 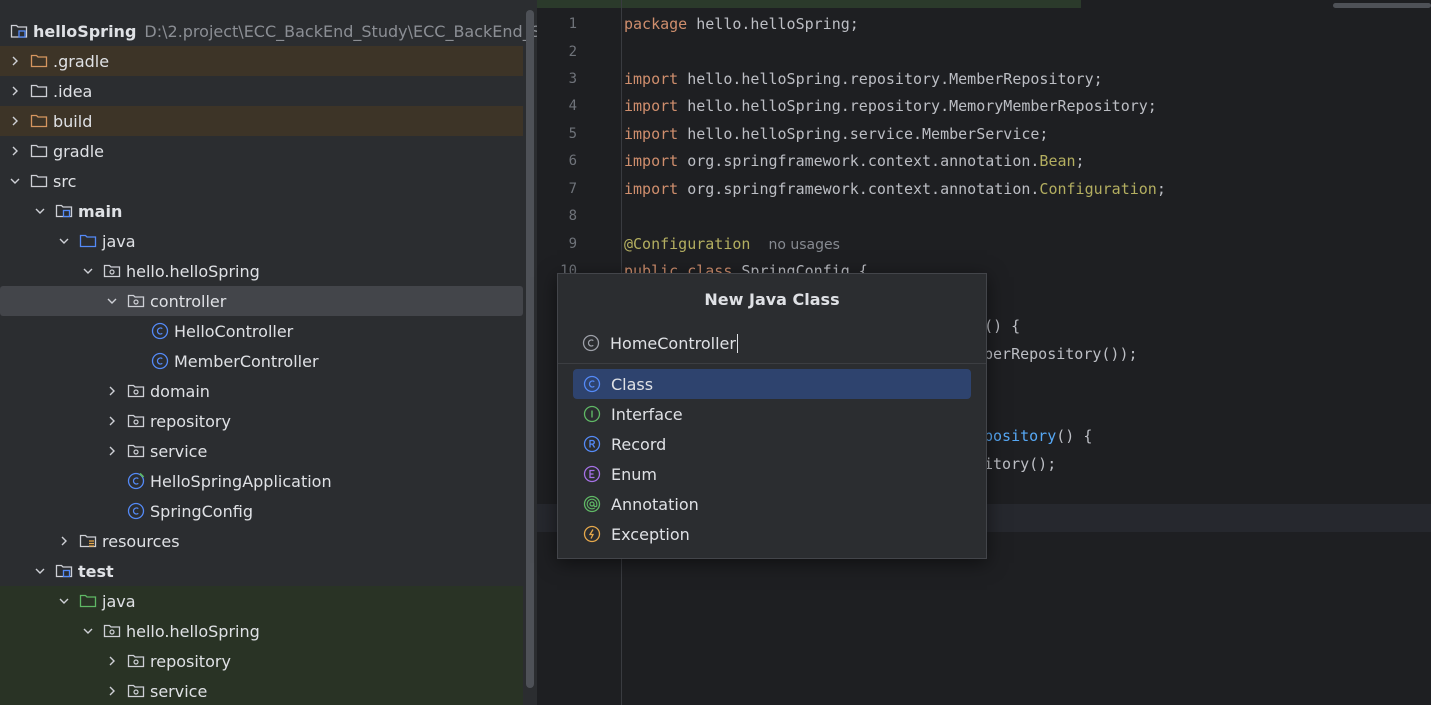 I want to click on tree-item-resources: resources, so click(x=261, y=541).